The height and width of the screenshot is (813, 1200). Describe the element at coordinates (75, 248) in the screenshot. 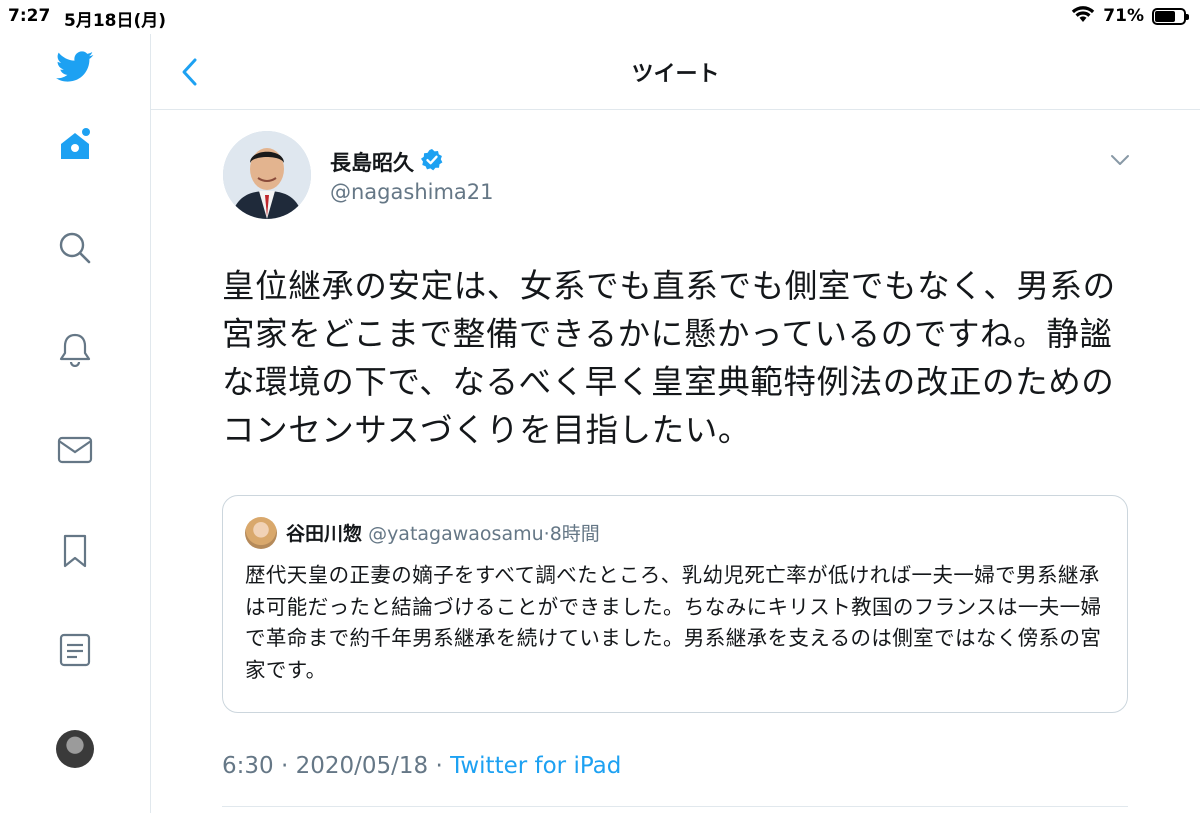

I see `search-icon` at that location.